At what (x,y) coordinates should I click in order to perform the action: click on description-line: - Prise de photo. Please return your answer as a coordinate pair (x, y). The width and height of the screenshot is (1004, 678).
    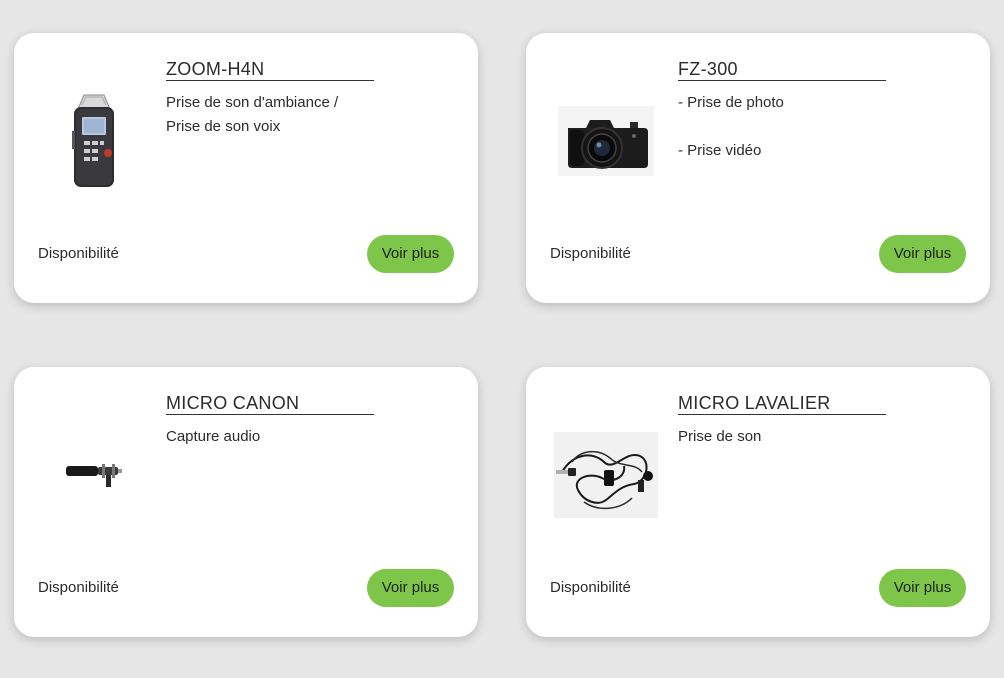
    Looking at the image, I should click on (731, 102).